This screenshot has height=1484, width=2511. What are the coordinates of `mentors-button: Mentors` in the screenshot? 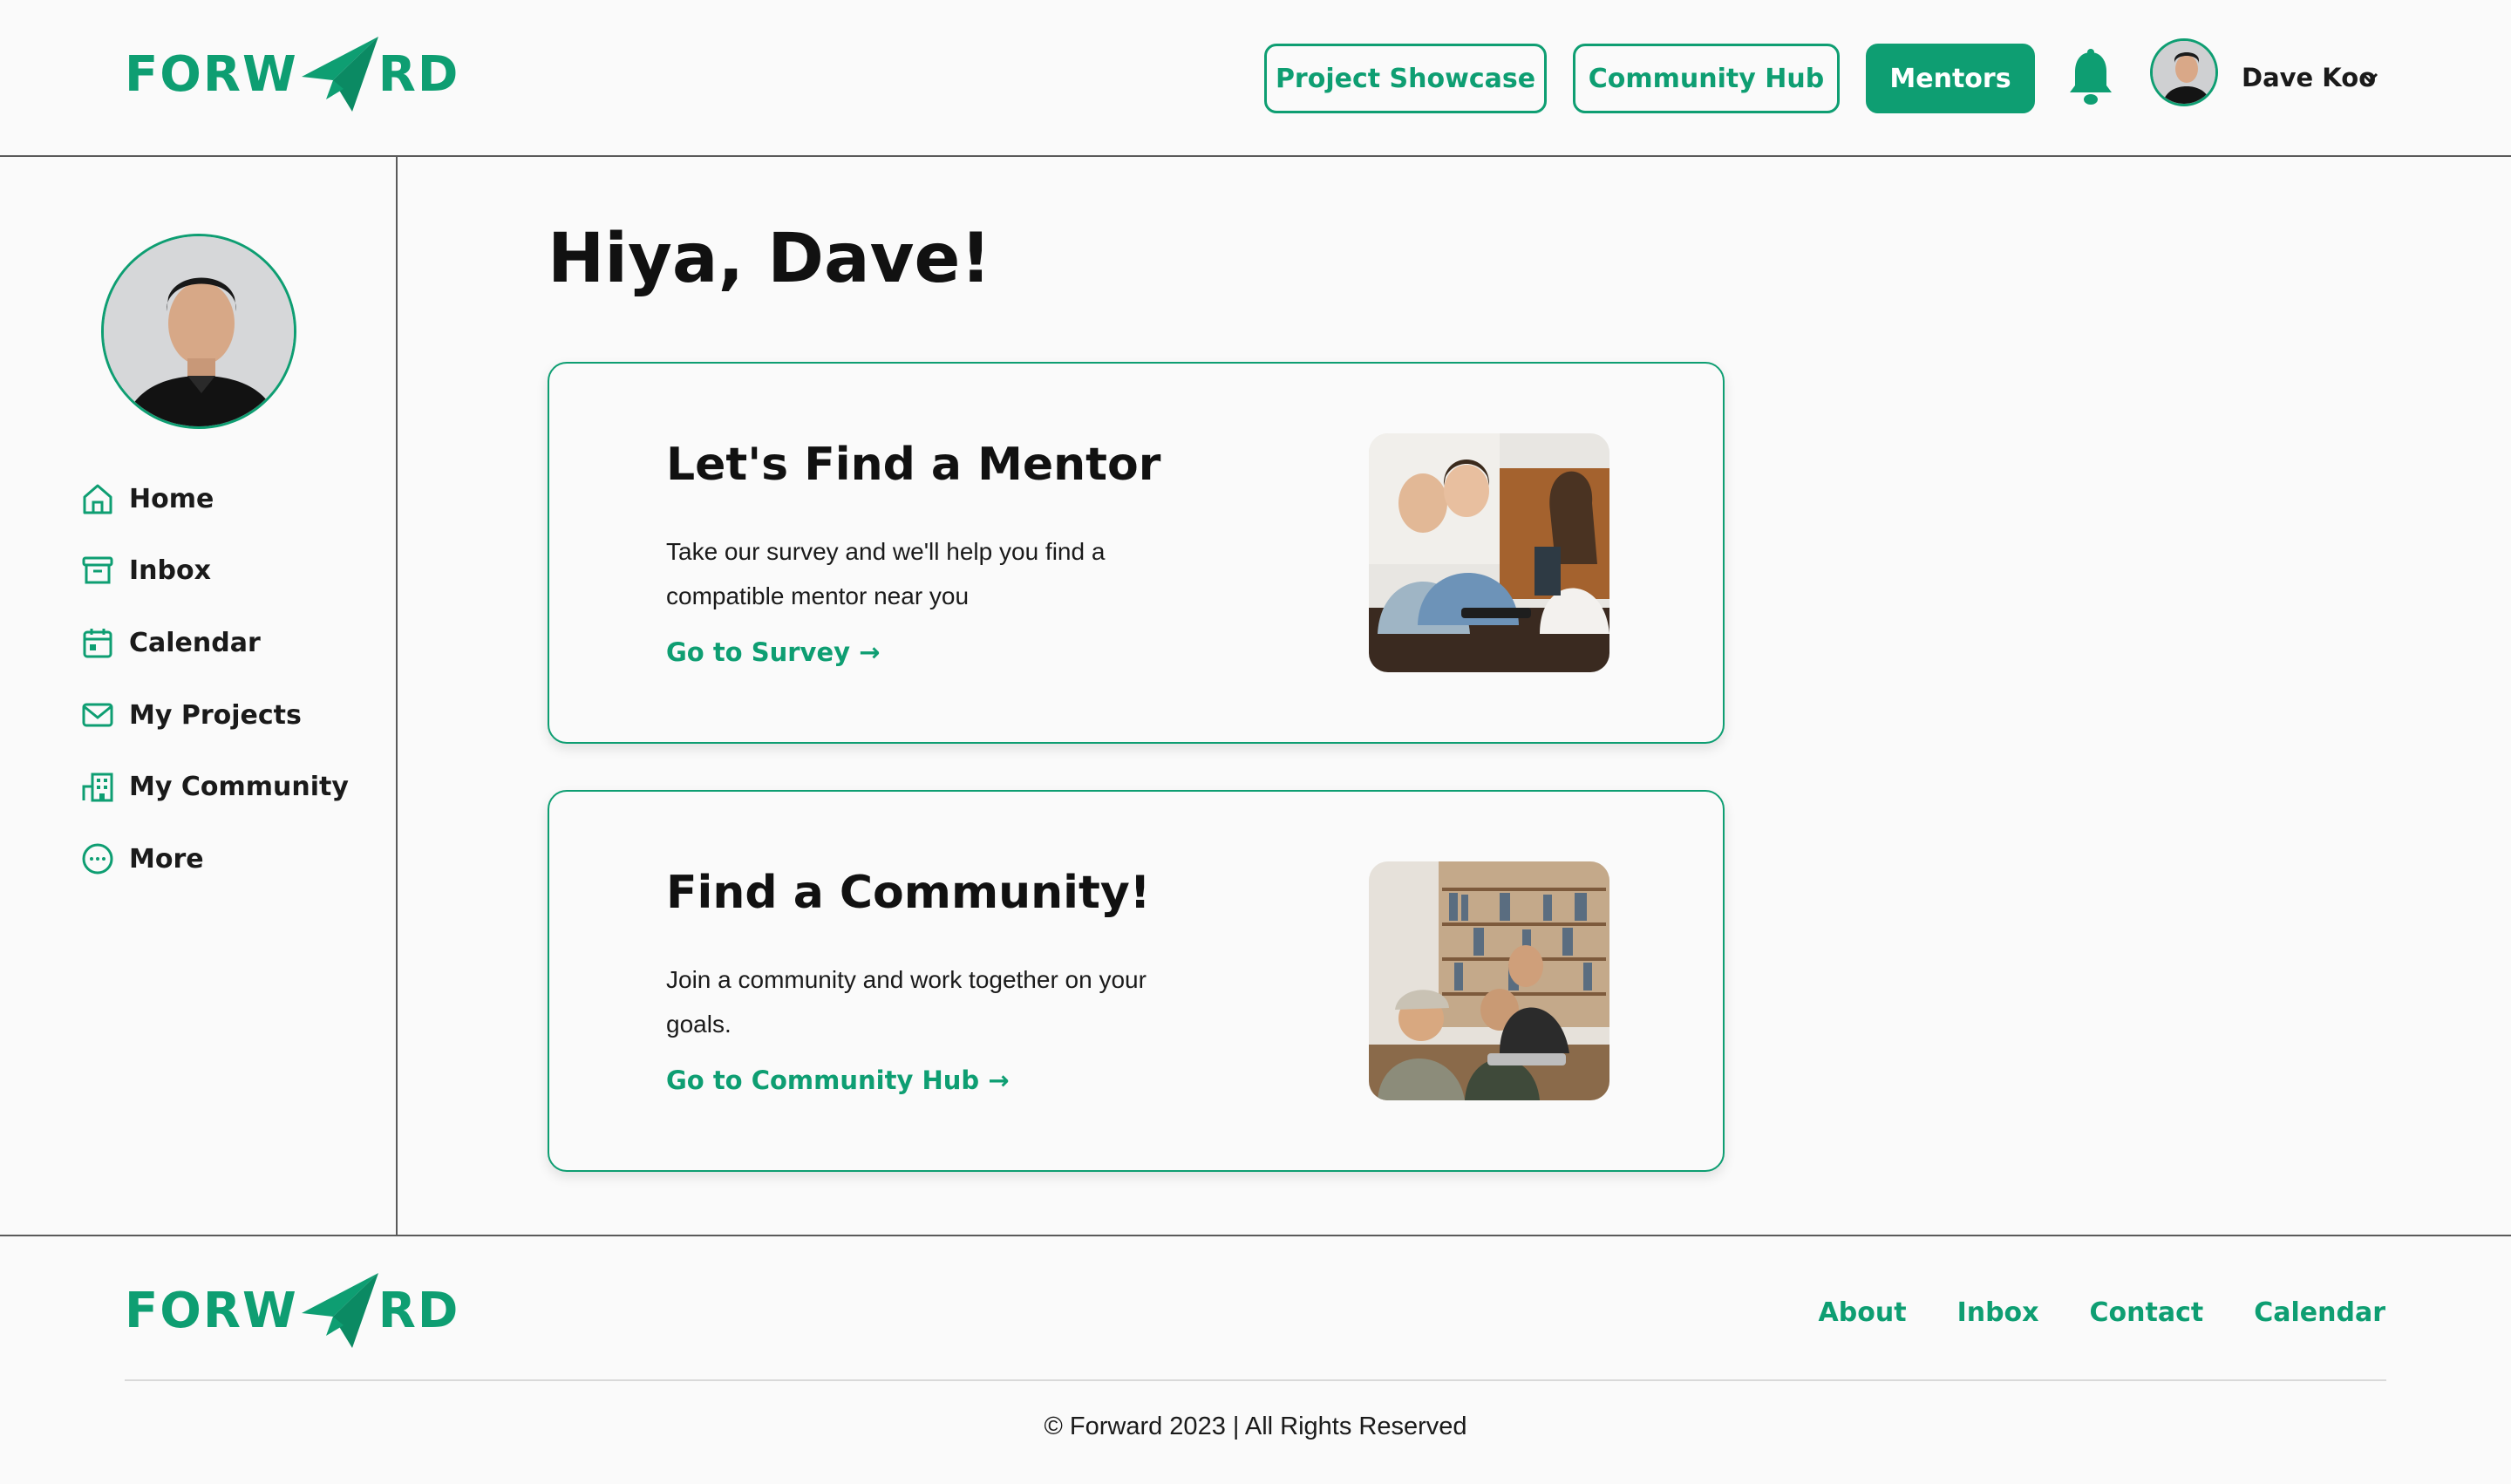 It's located at (1950, 78).